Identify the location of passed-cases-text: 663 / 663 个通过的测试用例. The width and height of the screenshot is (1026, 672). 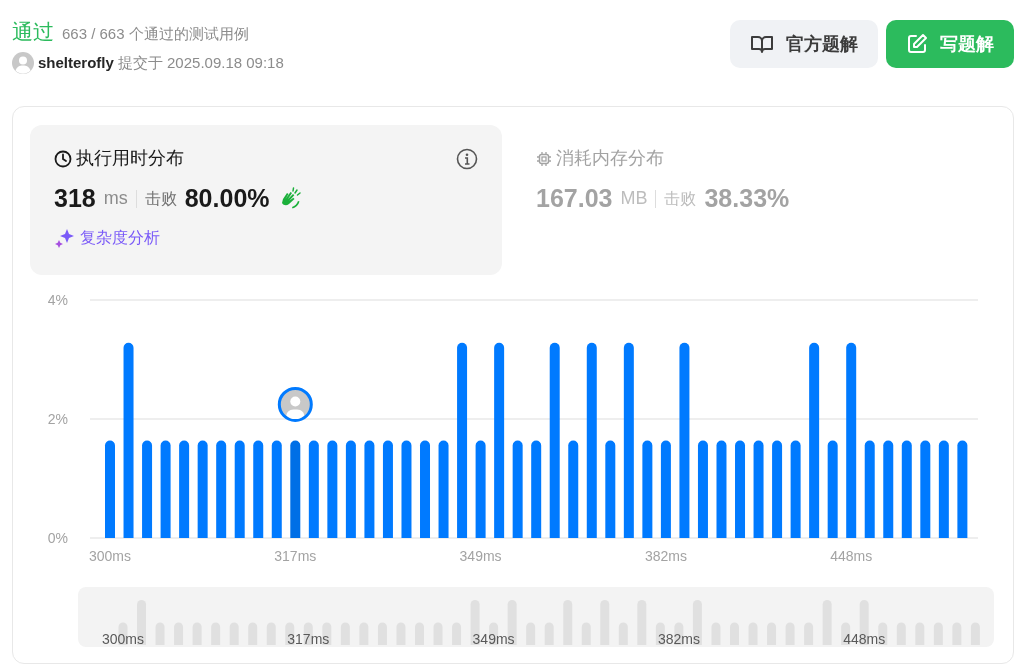
(155, 34).